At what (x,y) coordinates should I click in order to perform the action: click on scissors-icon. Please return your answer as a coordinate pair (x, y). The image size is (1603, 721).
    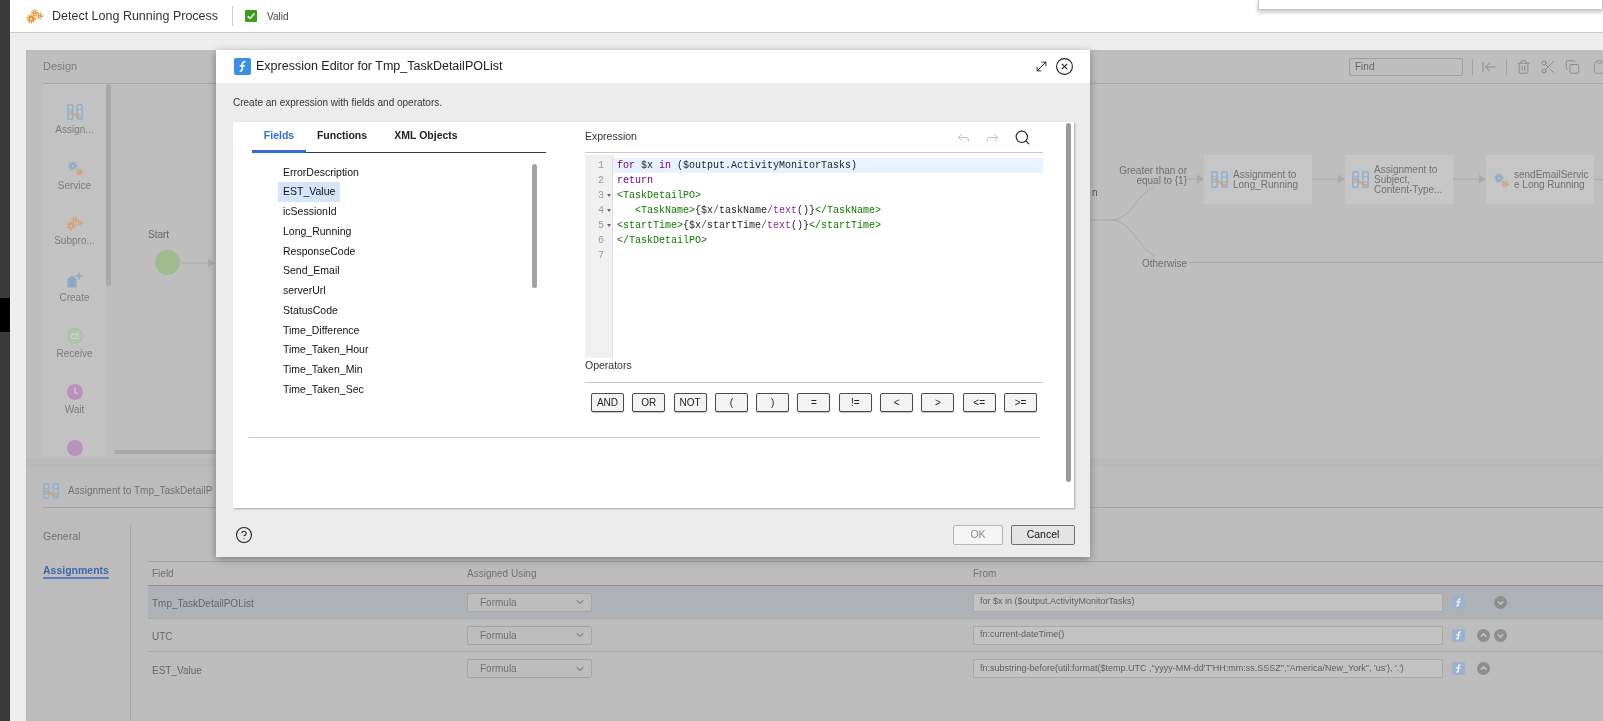
    Looking at the image, I should click on (1548, 66).